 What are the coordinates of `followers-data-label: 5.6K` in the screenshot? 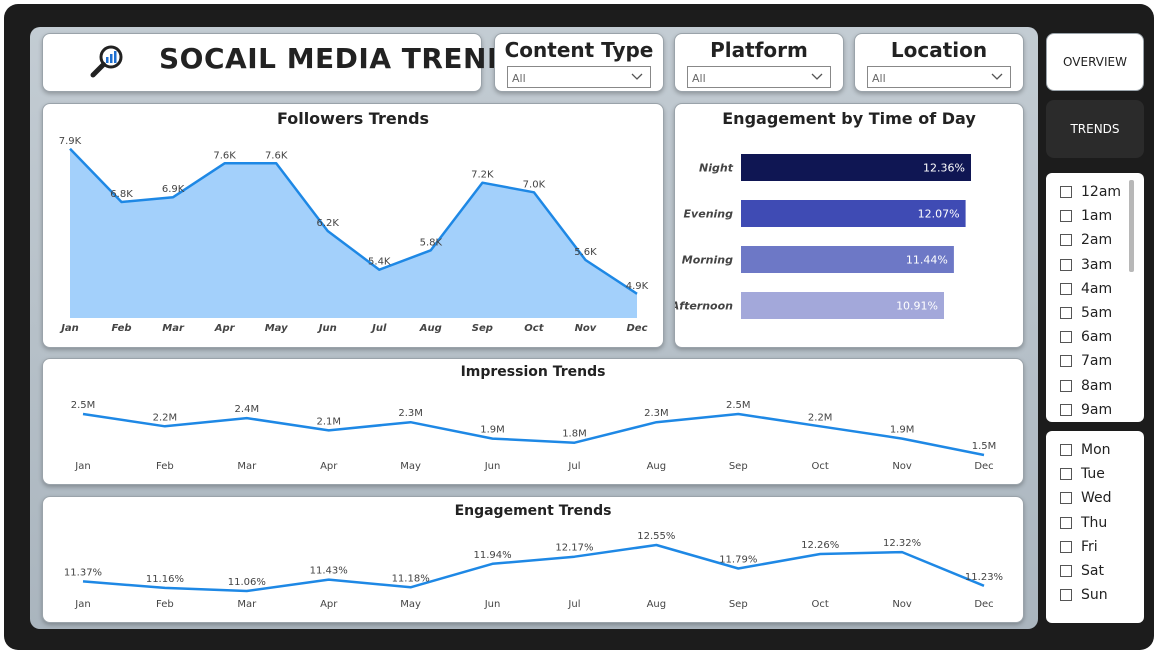 It's located at (585, 252).